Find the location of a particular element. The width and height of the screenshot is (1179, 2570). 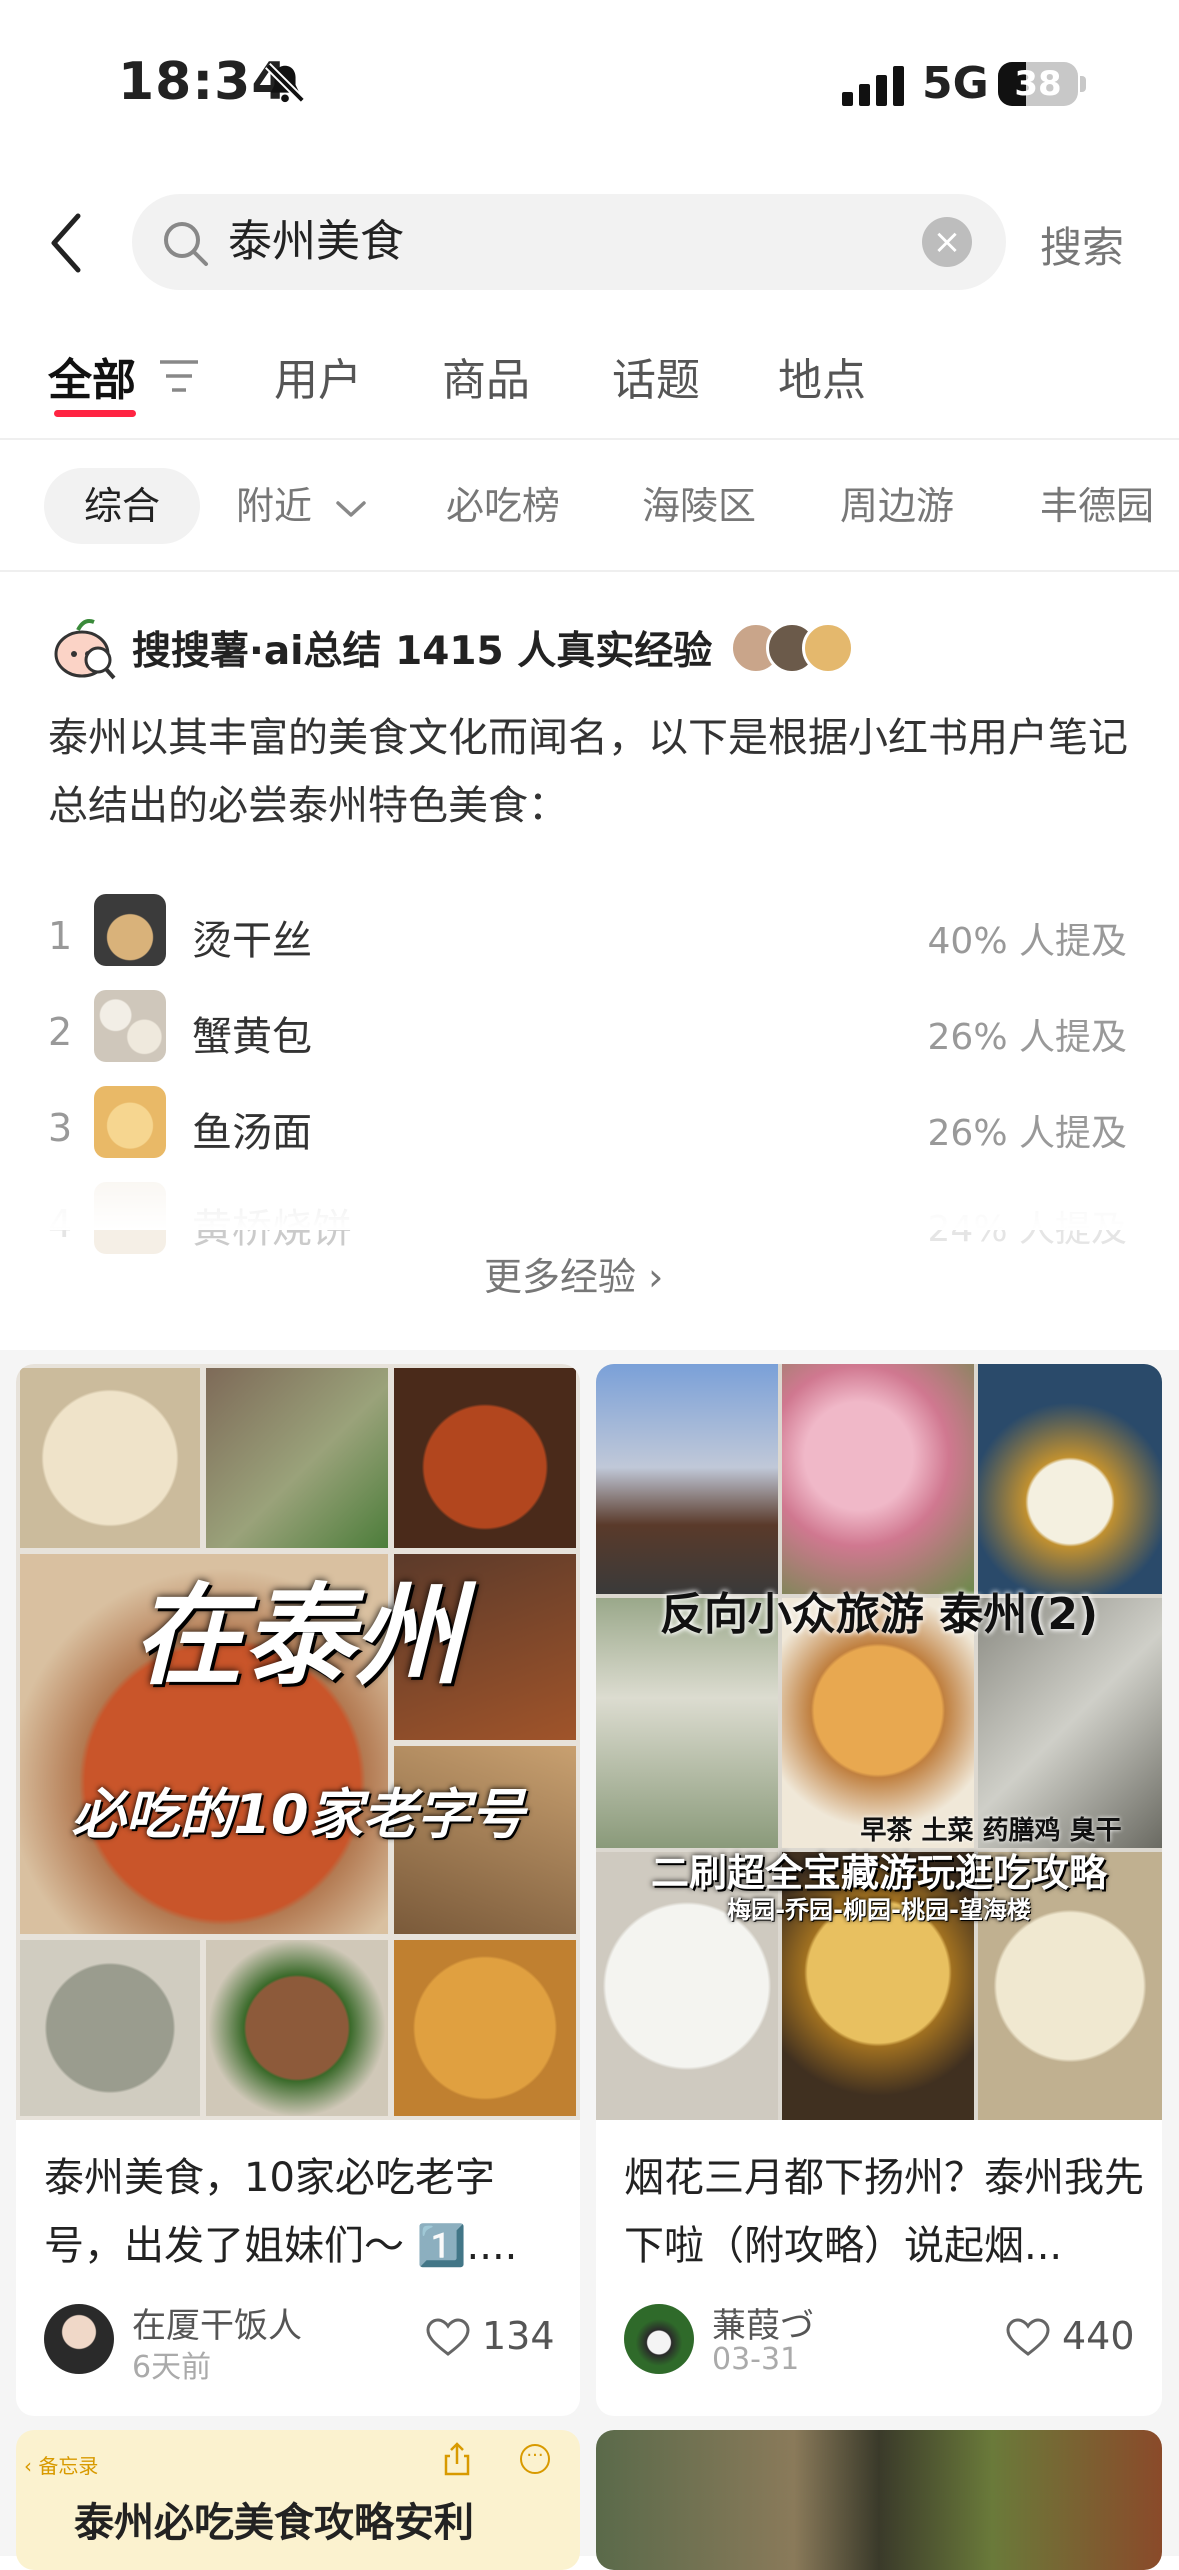

card-username: 蒹葭づ is located at coordinates (763, 2322).